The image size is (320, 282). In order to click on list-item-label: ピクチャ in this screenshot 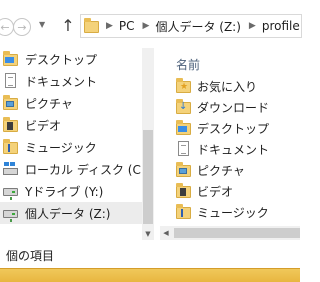, I will do `click(221, 171)`.